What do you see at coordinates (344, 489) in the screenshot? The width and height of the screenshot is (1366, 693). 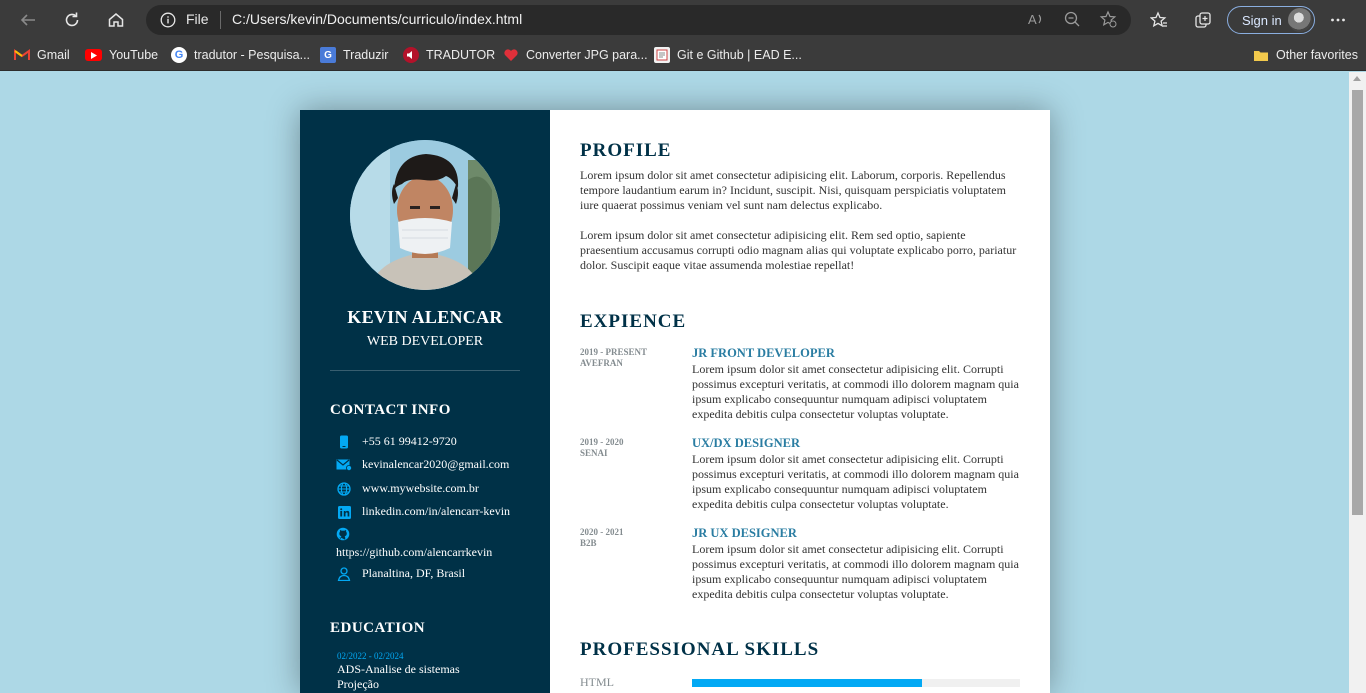 I see `globe-icon` at bounding box center [344, 489].